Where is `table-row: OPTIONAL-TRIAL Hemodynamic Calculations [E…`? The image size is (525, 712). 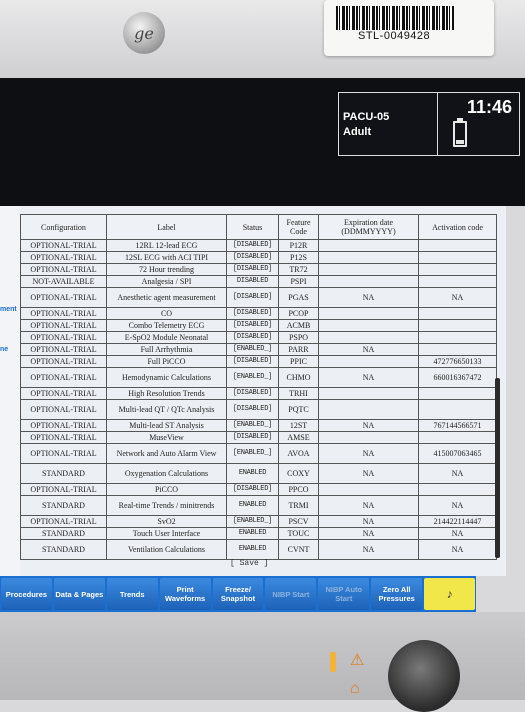 table-row: OPTIONAL-TRIAL Hemodynamic Calculations [E… is located at coordinates (258, 377).